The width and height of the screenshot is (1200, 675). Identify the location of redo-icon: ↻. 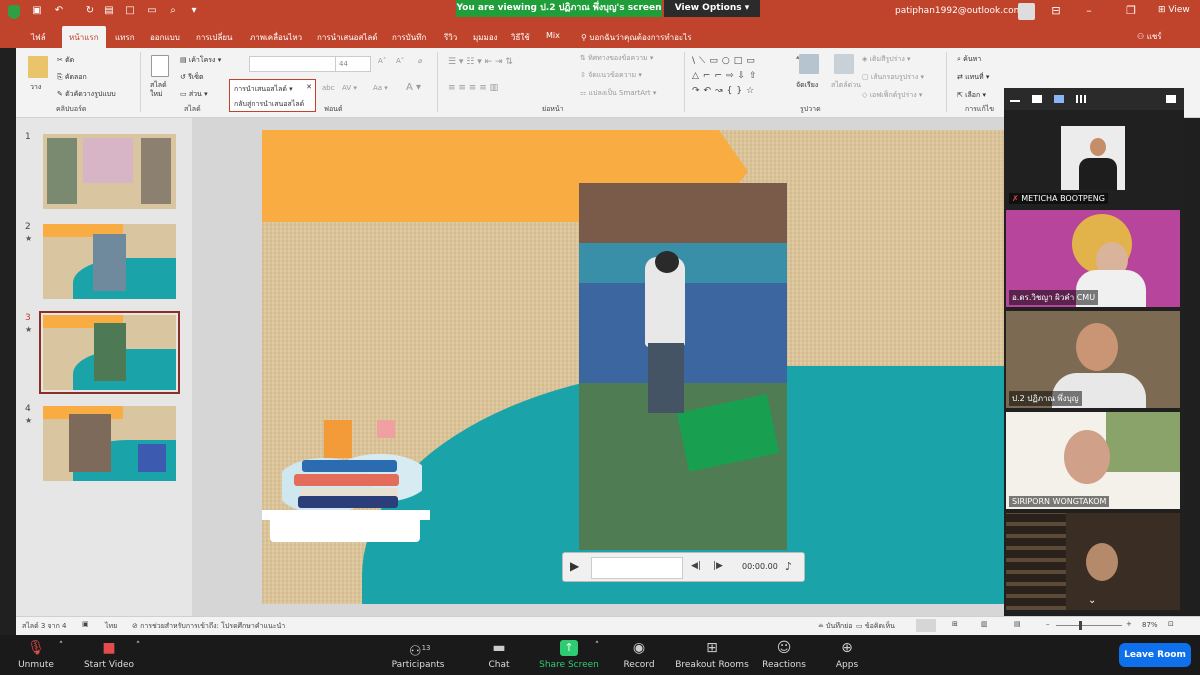
(90, 11).